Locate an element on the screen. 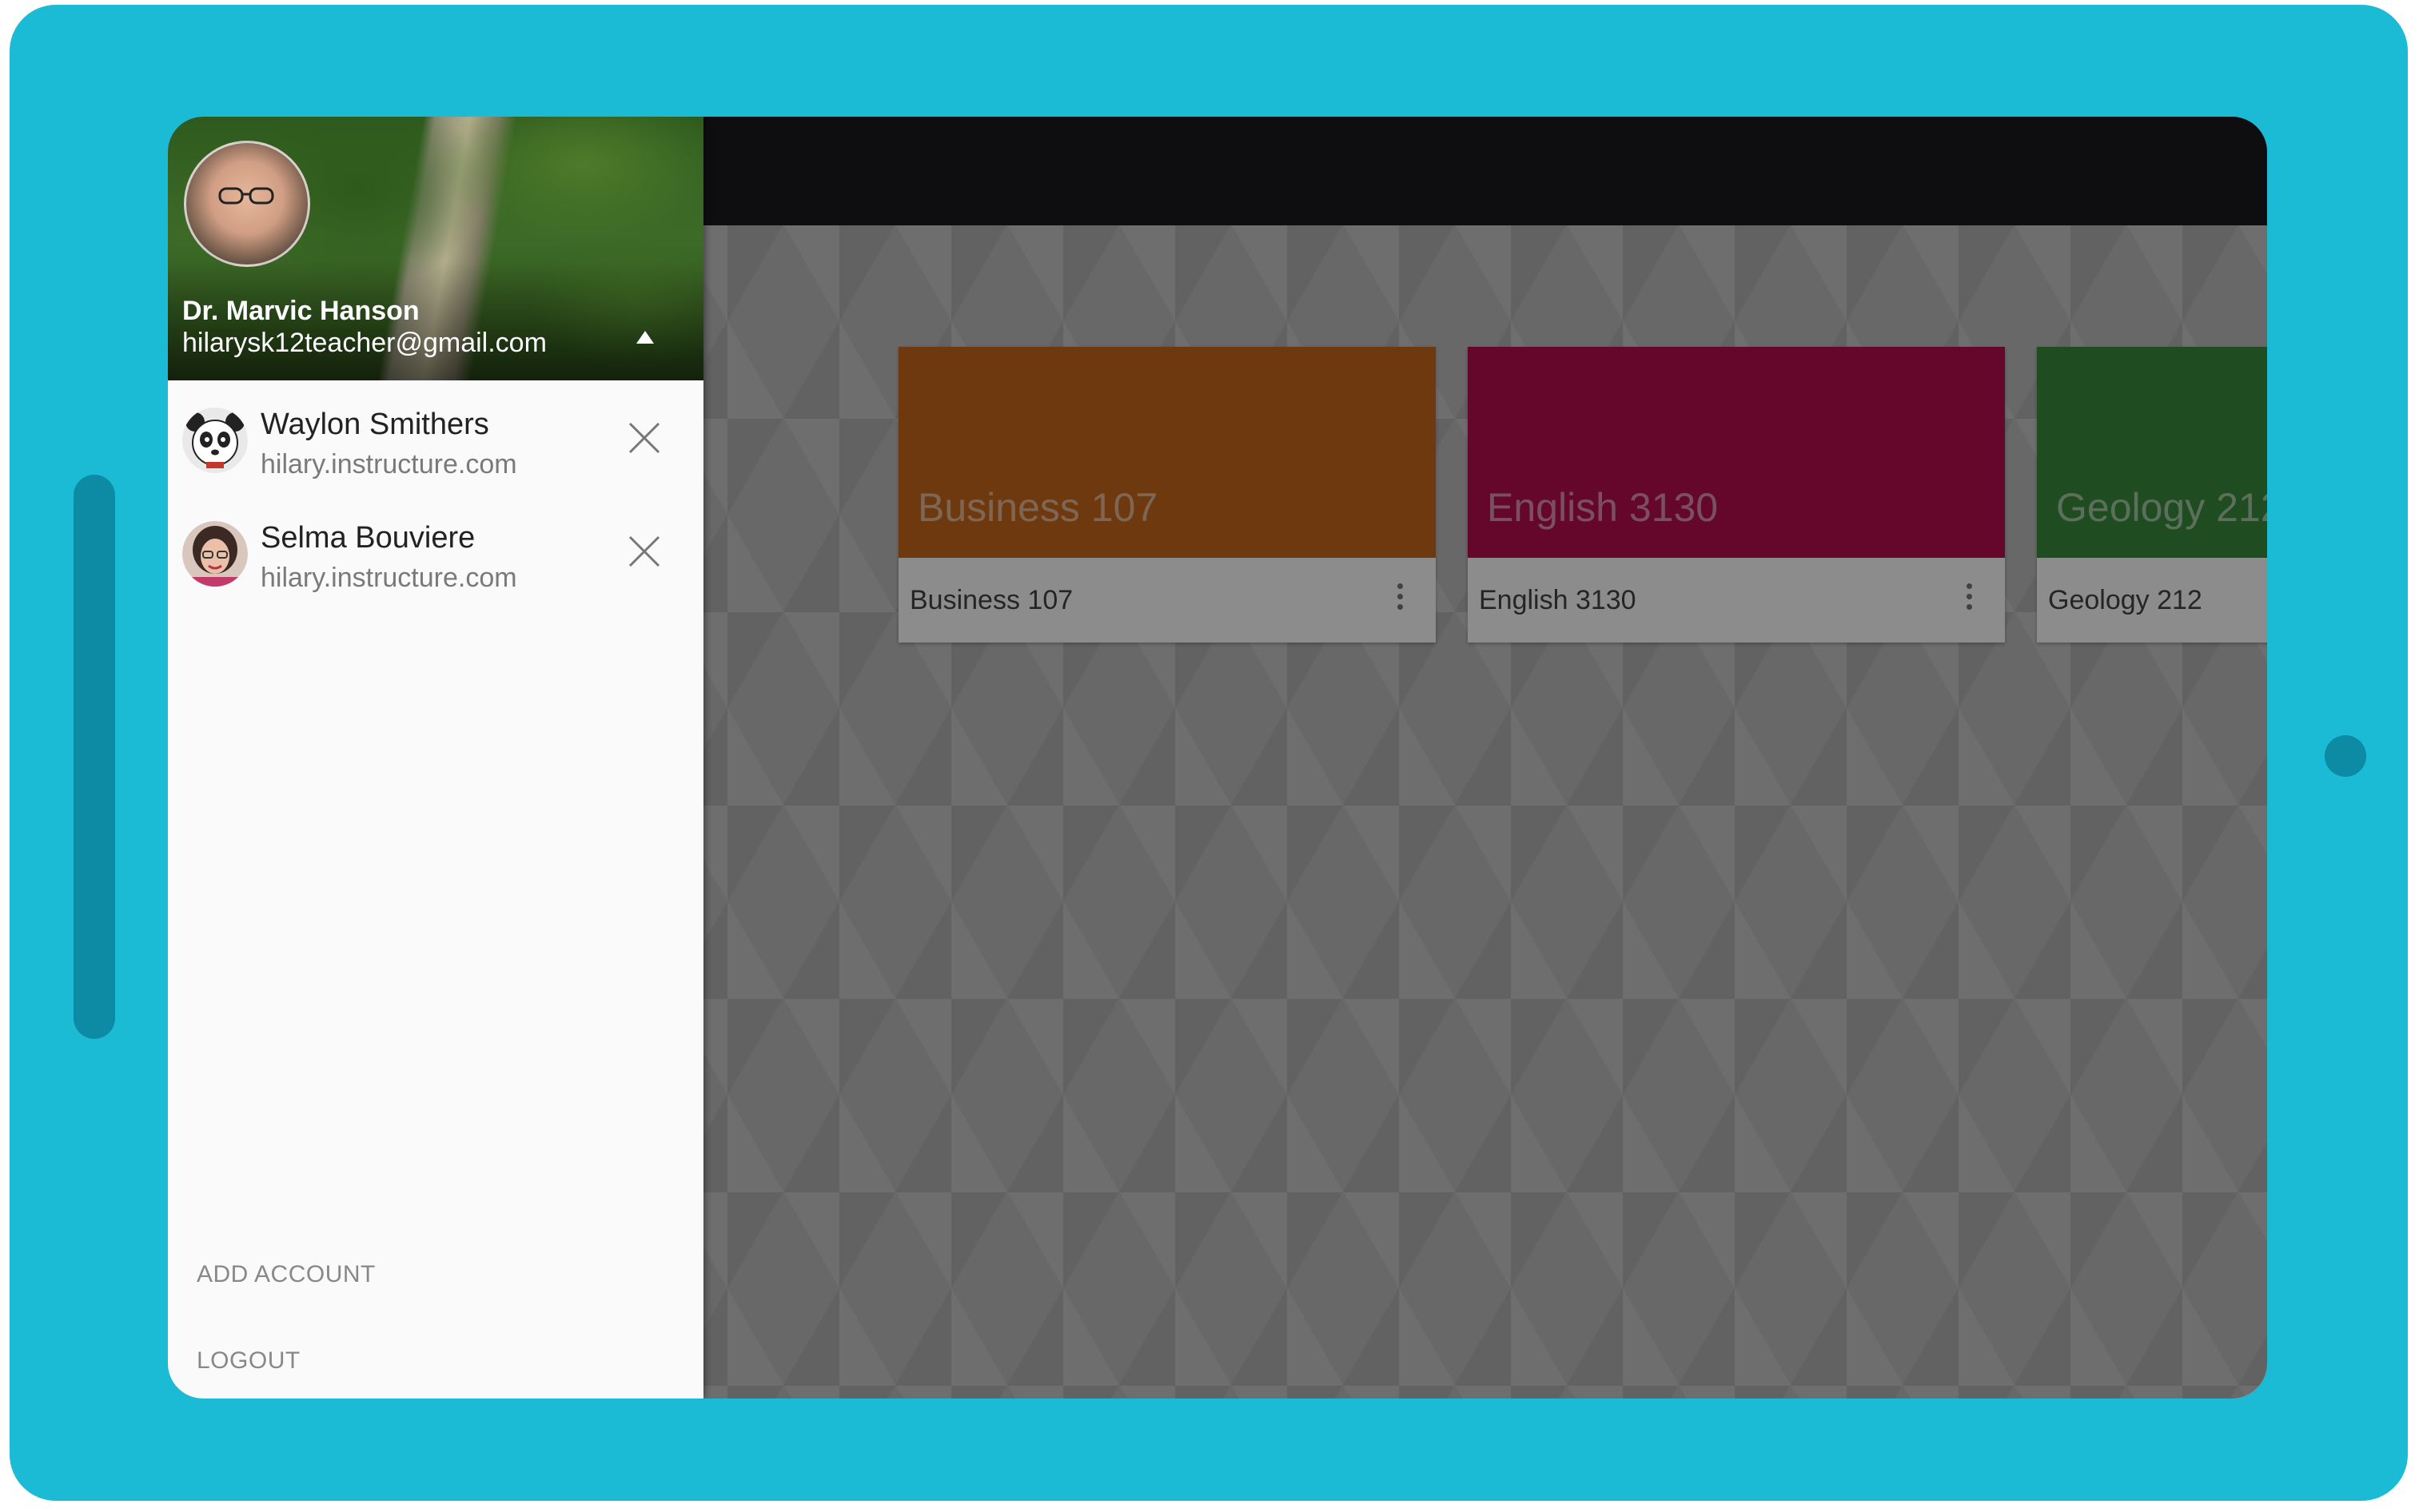 The width and height of the screenshot is (2415, 1512). panda-avatar-icon is located at coordinates (215, 440).